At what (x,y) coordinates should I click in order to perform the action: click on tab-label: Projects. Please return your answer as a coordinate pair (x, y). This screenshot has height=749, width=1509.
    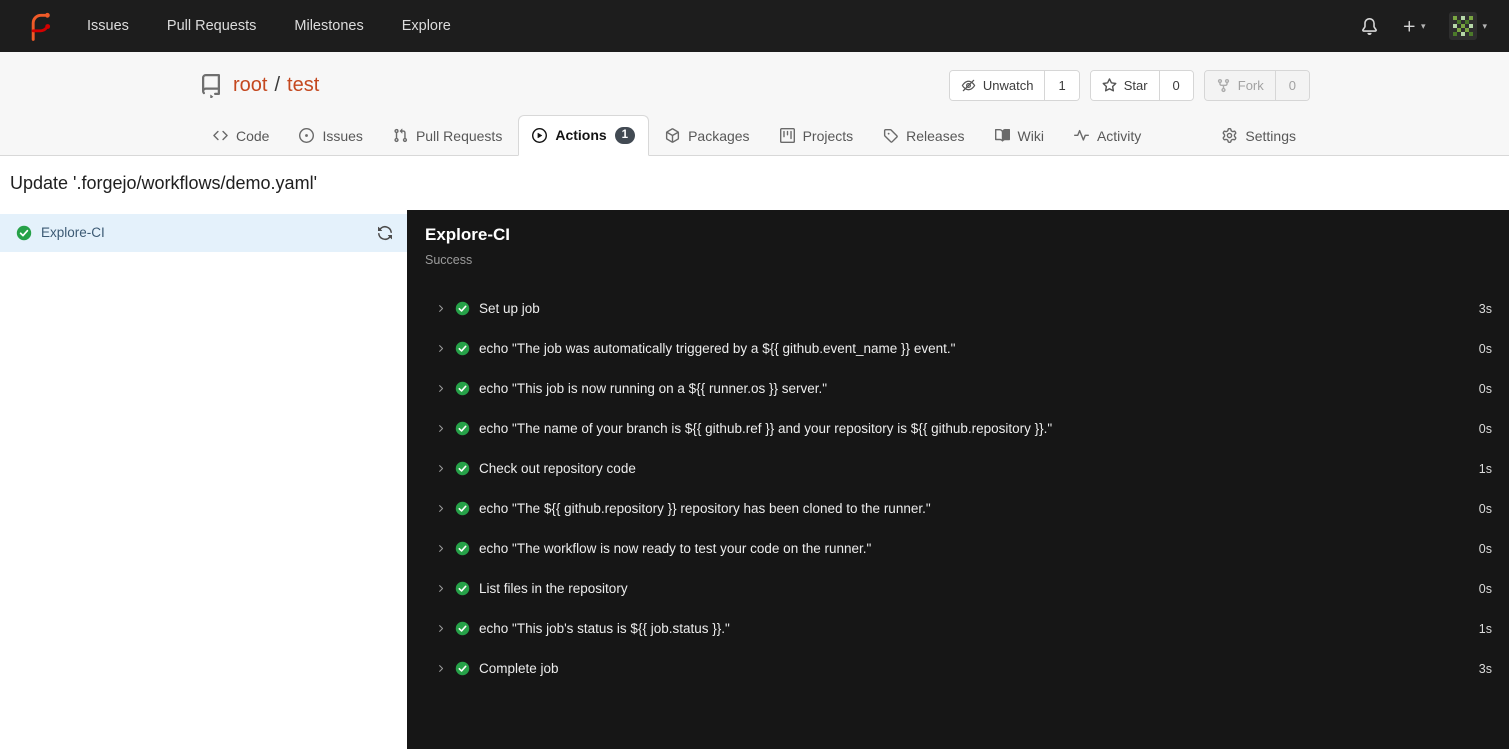
    Looking at the image, I should click on (828, 135).